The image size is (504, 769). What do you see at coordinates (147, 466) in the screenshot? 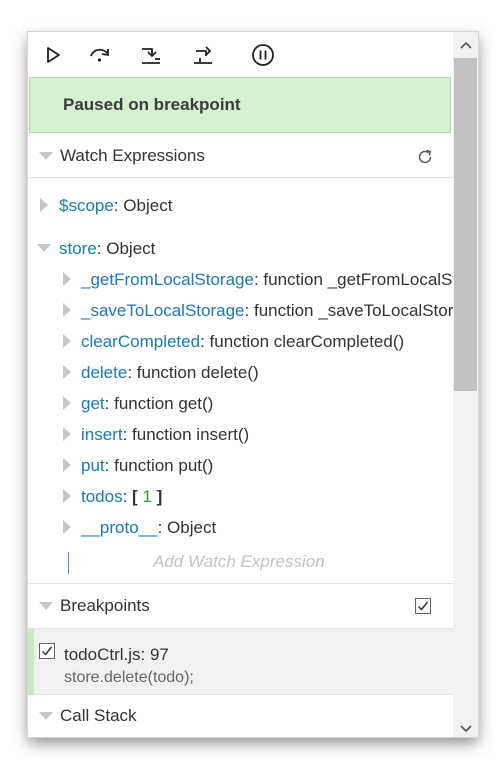
I see `property-row: put: function put()` at bounding box center [147, 466].